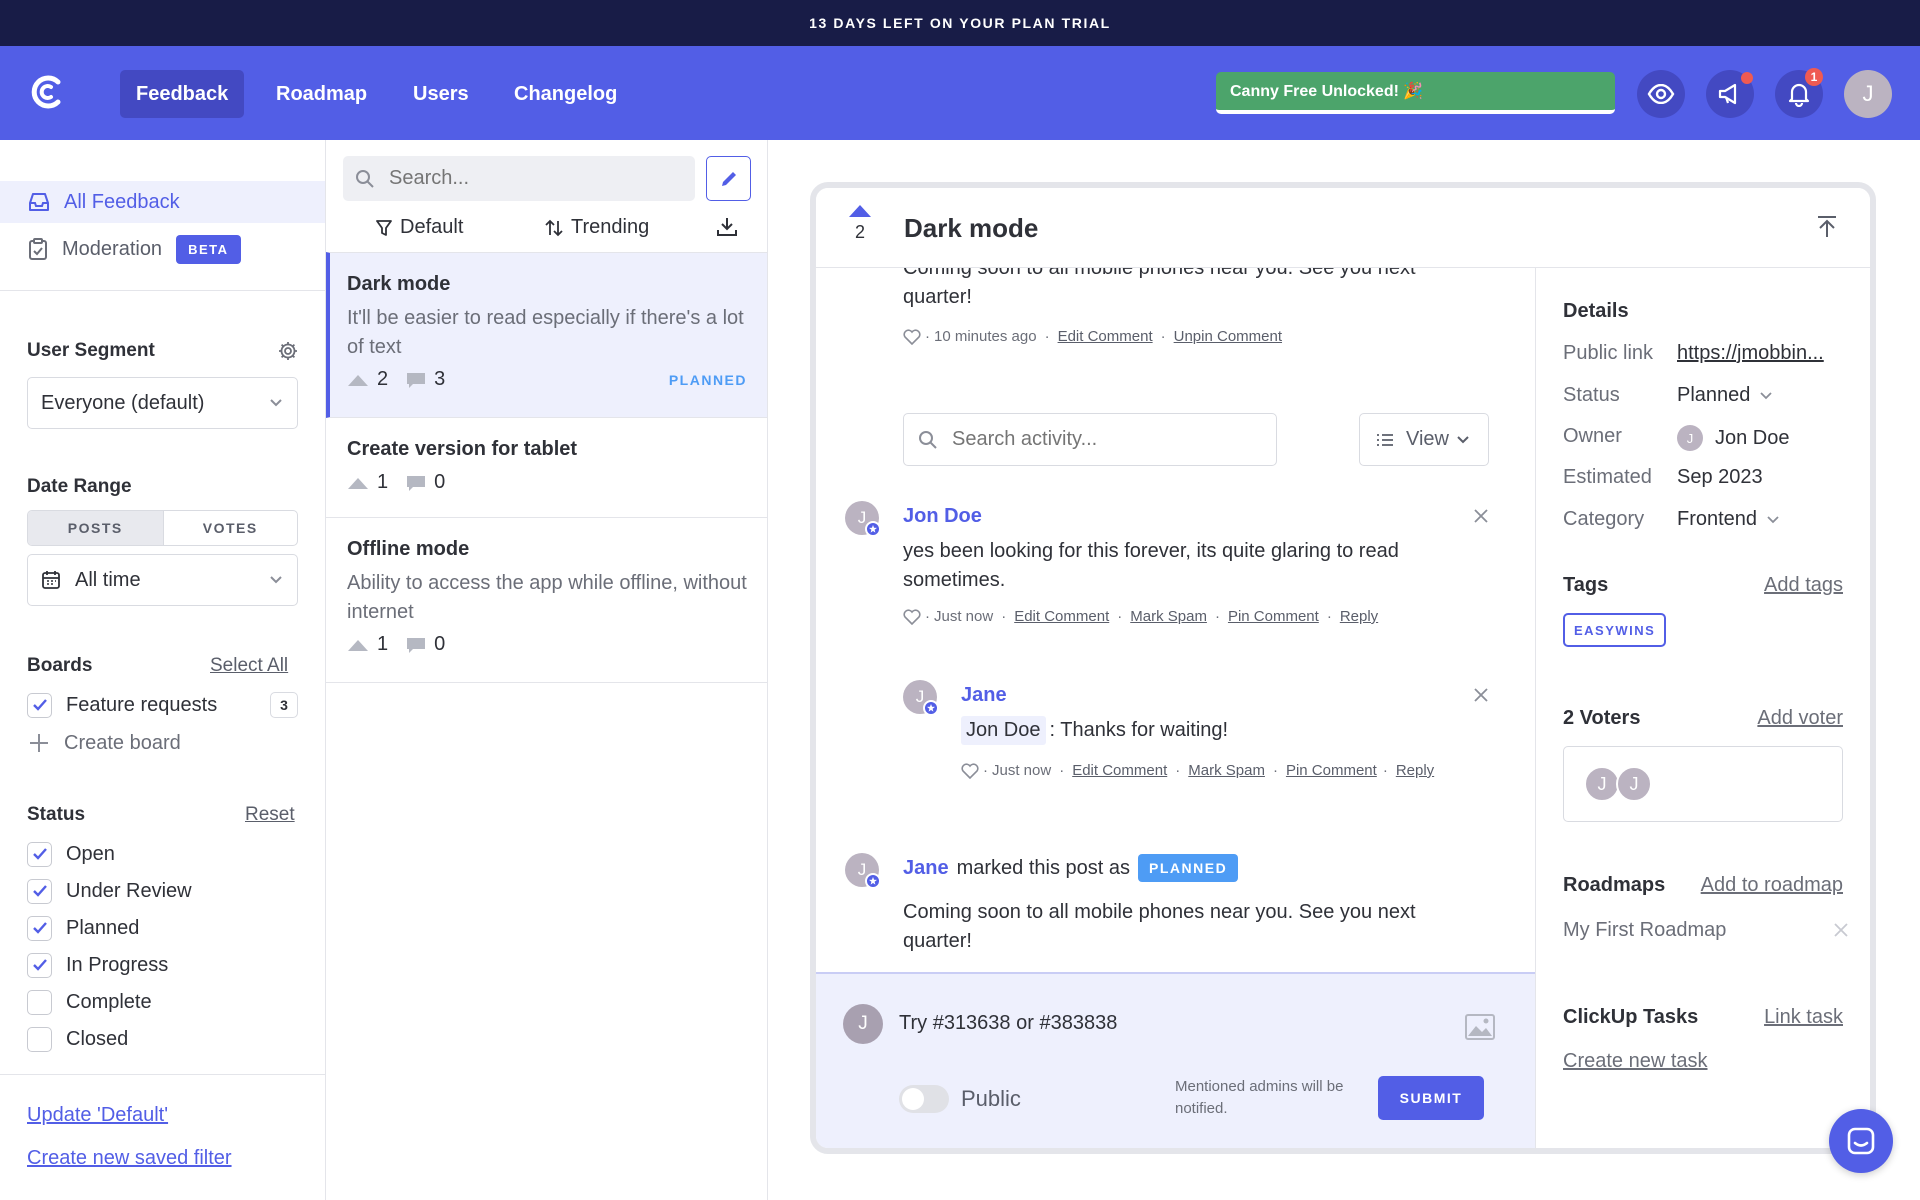 This screenshot has height=1200, width=1920. Describe the element at coordinates (960, 23) in the screenshot. I see `trial-banner: 13 DAYS LEFT ON YOUR PLAN TRIAL` at that location.